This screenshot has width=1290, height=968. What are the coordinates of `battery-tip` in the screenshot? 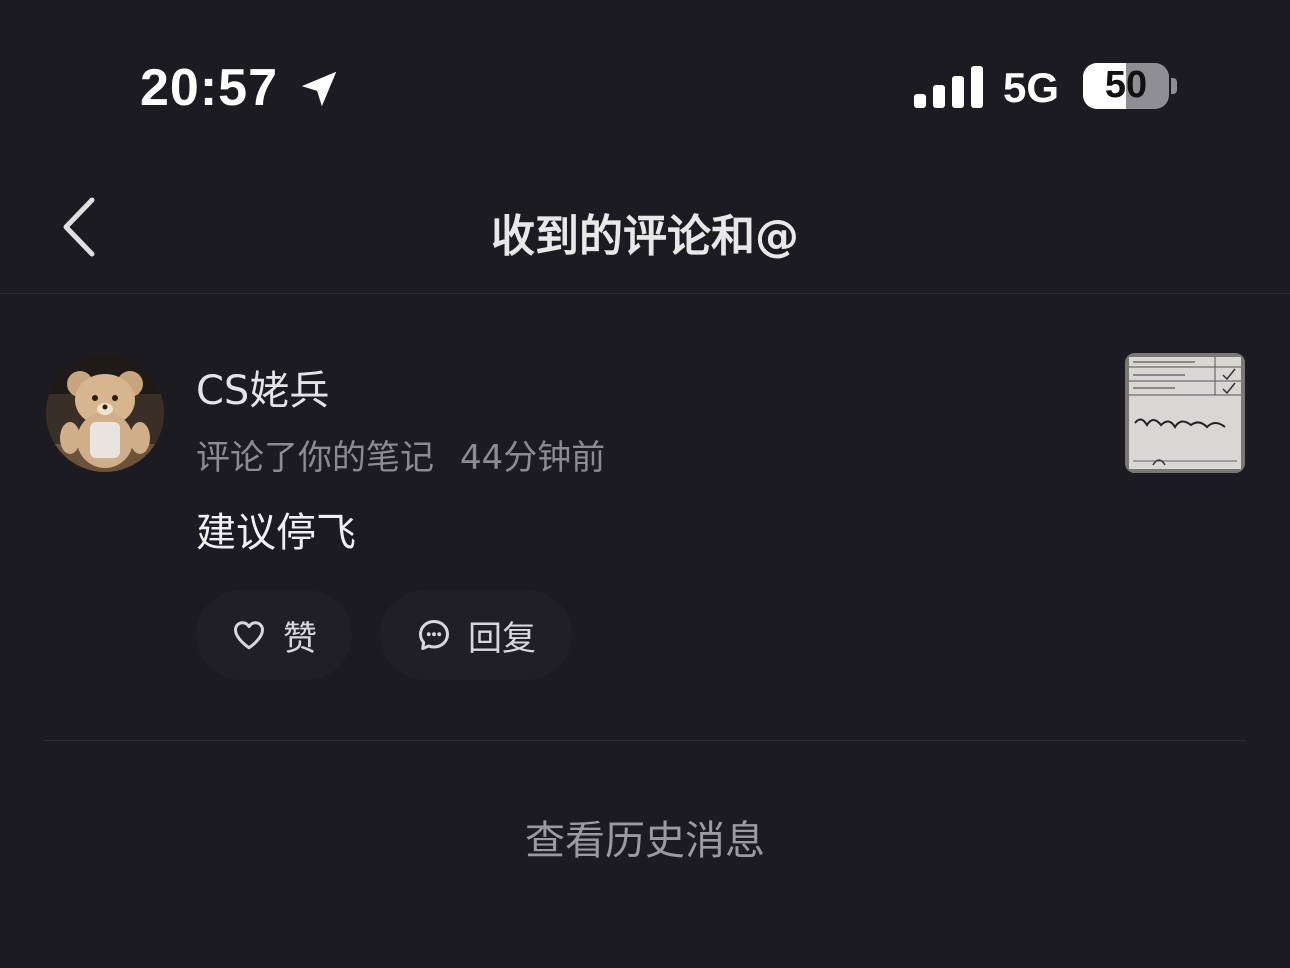 It's located at (1174, 86).